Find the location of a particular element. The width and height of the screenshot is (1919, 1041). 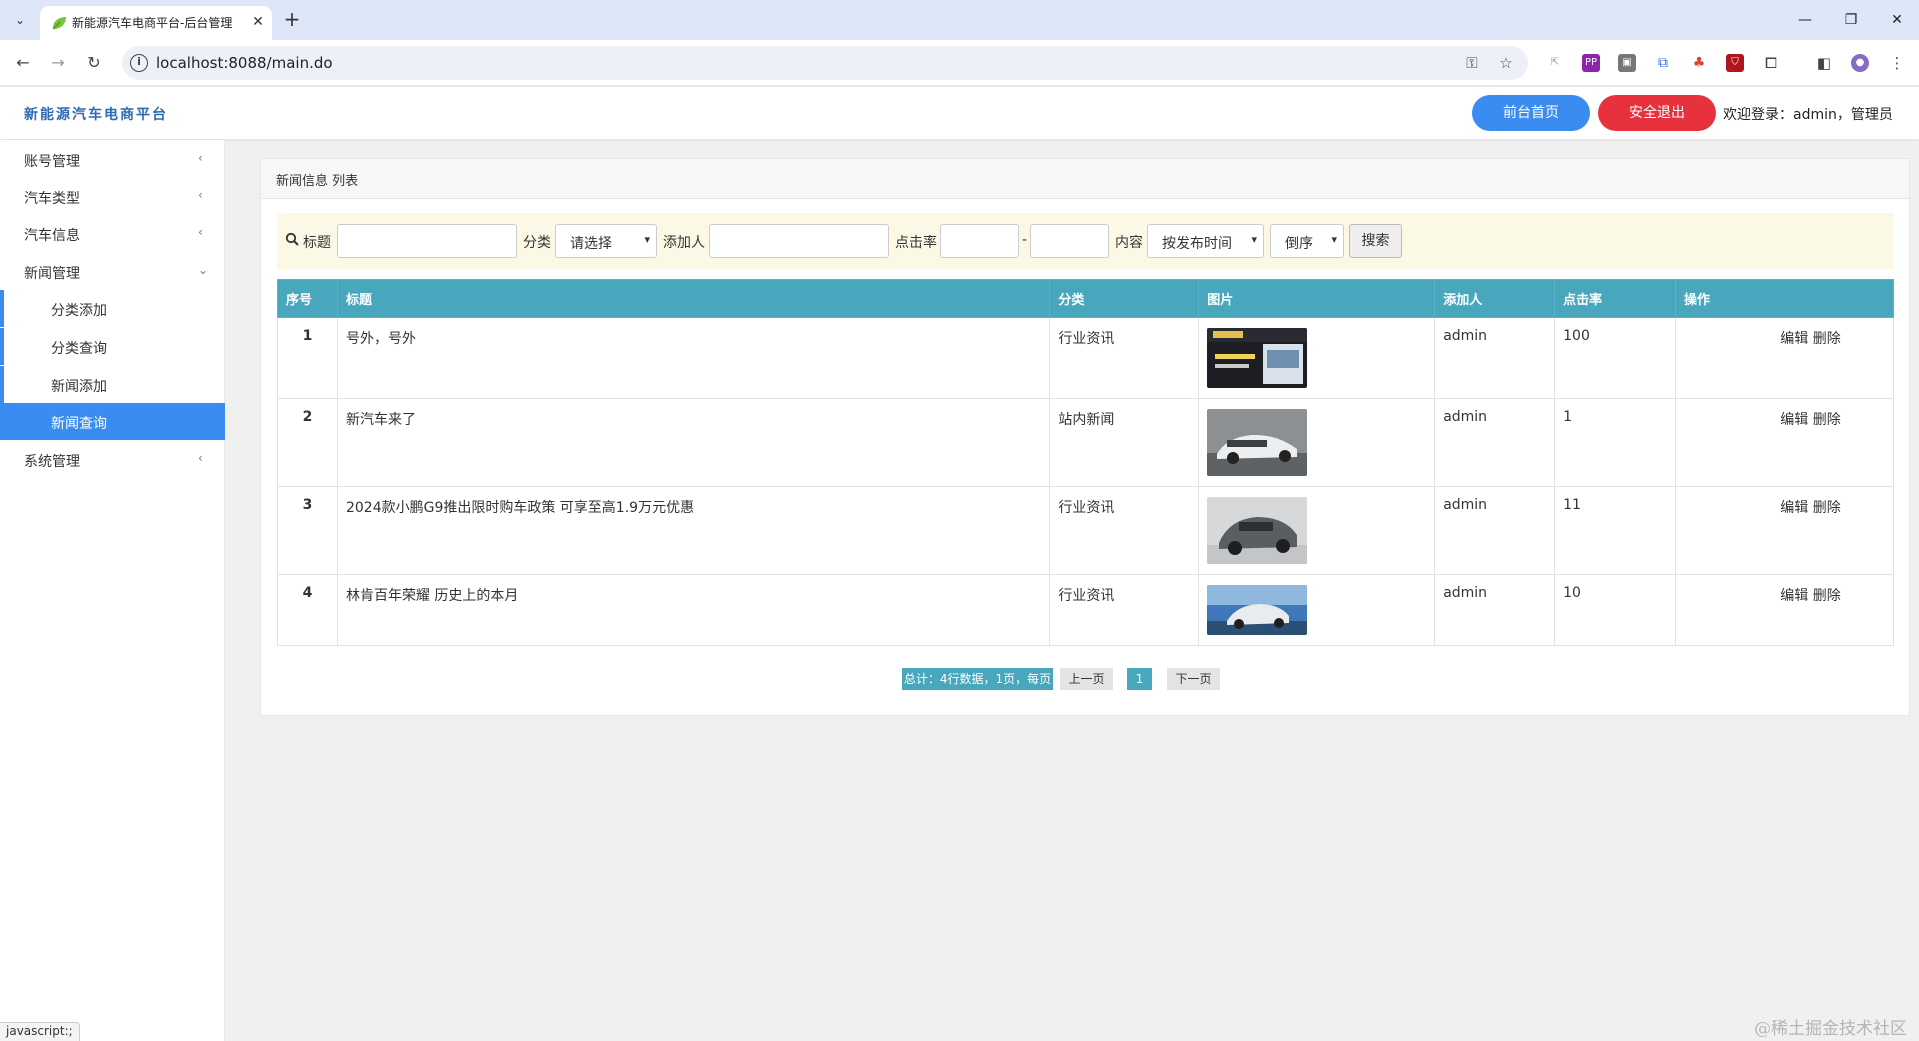

clicks-max-input is located at coordinates (1069, 241).